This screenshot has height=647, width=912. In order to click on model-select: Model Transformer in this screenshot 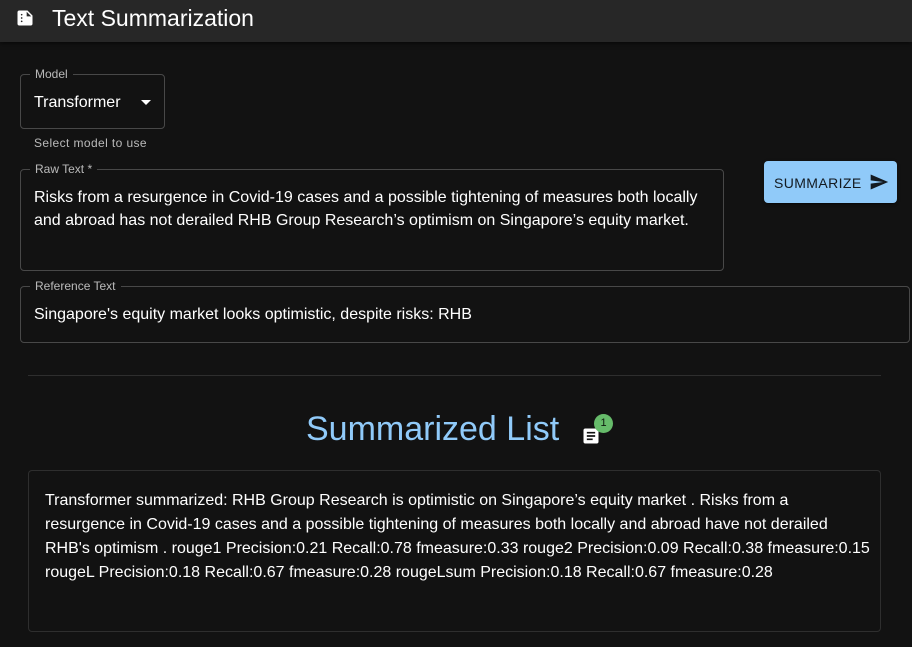, I will do `click(92, 98)`.